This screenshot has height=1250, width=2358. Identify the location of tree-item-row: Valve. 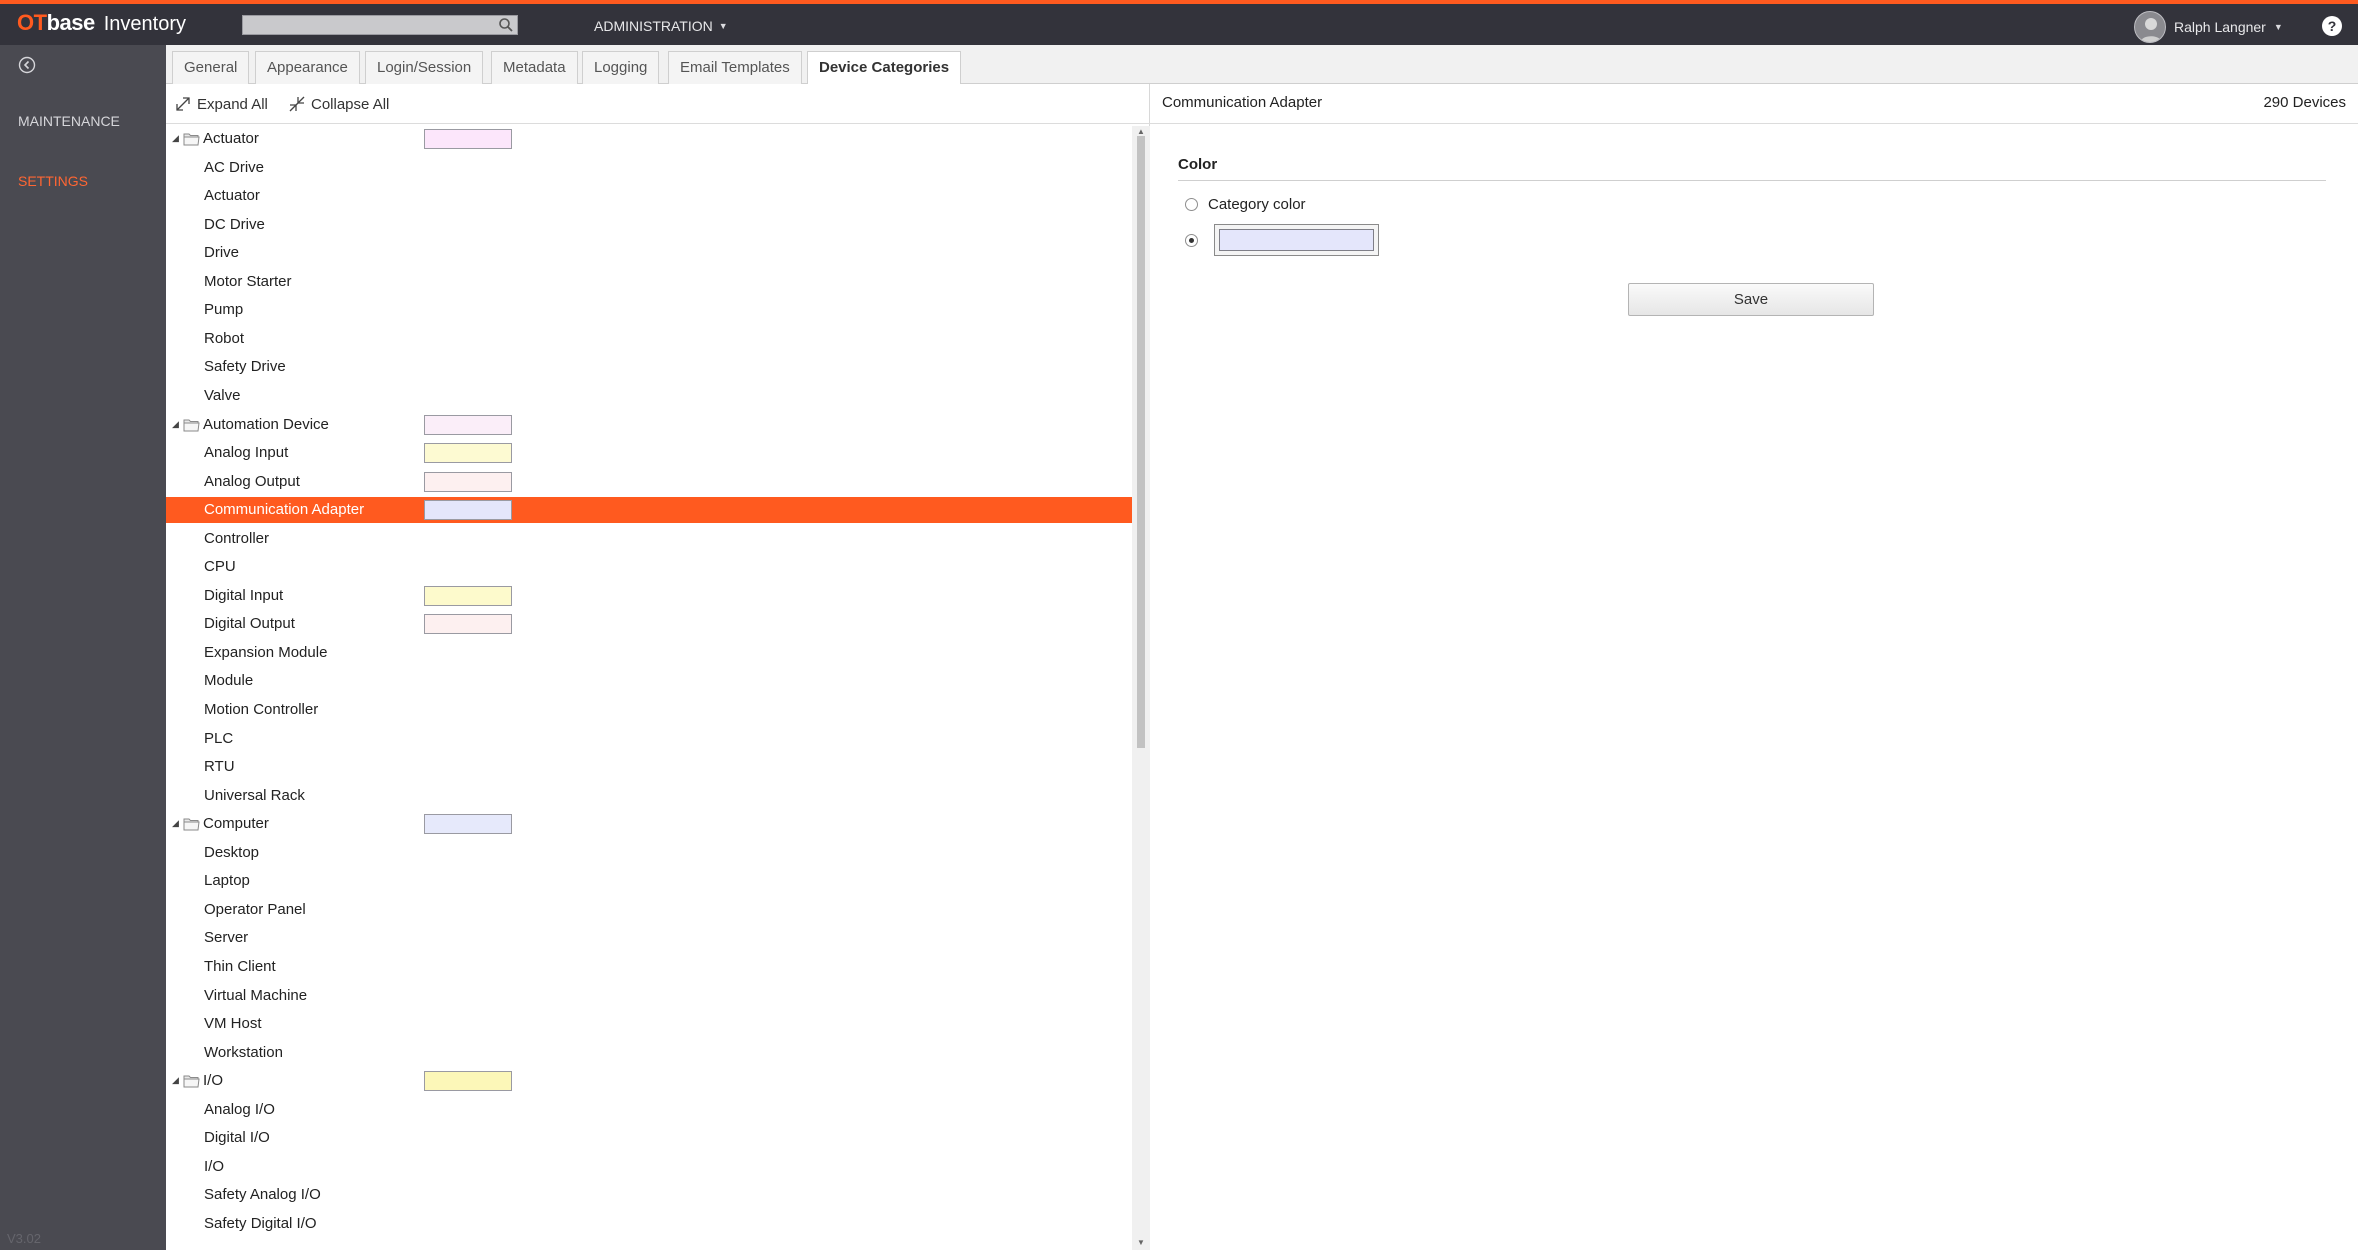
(649, 396).